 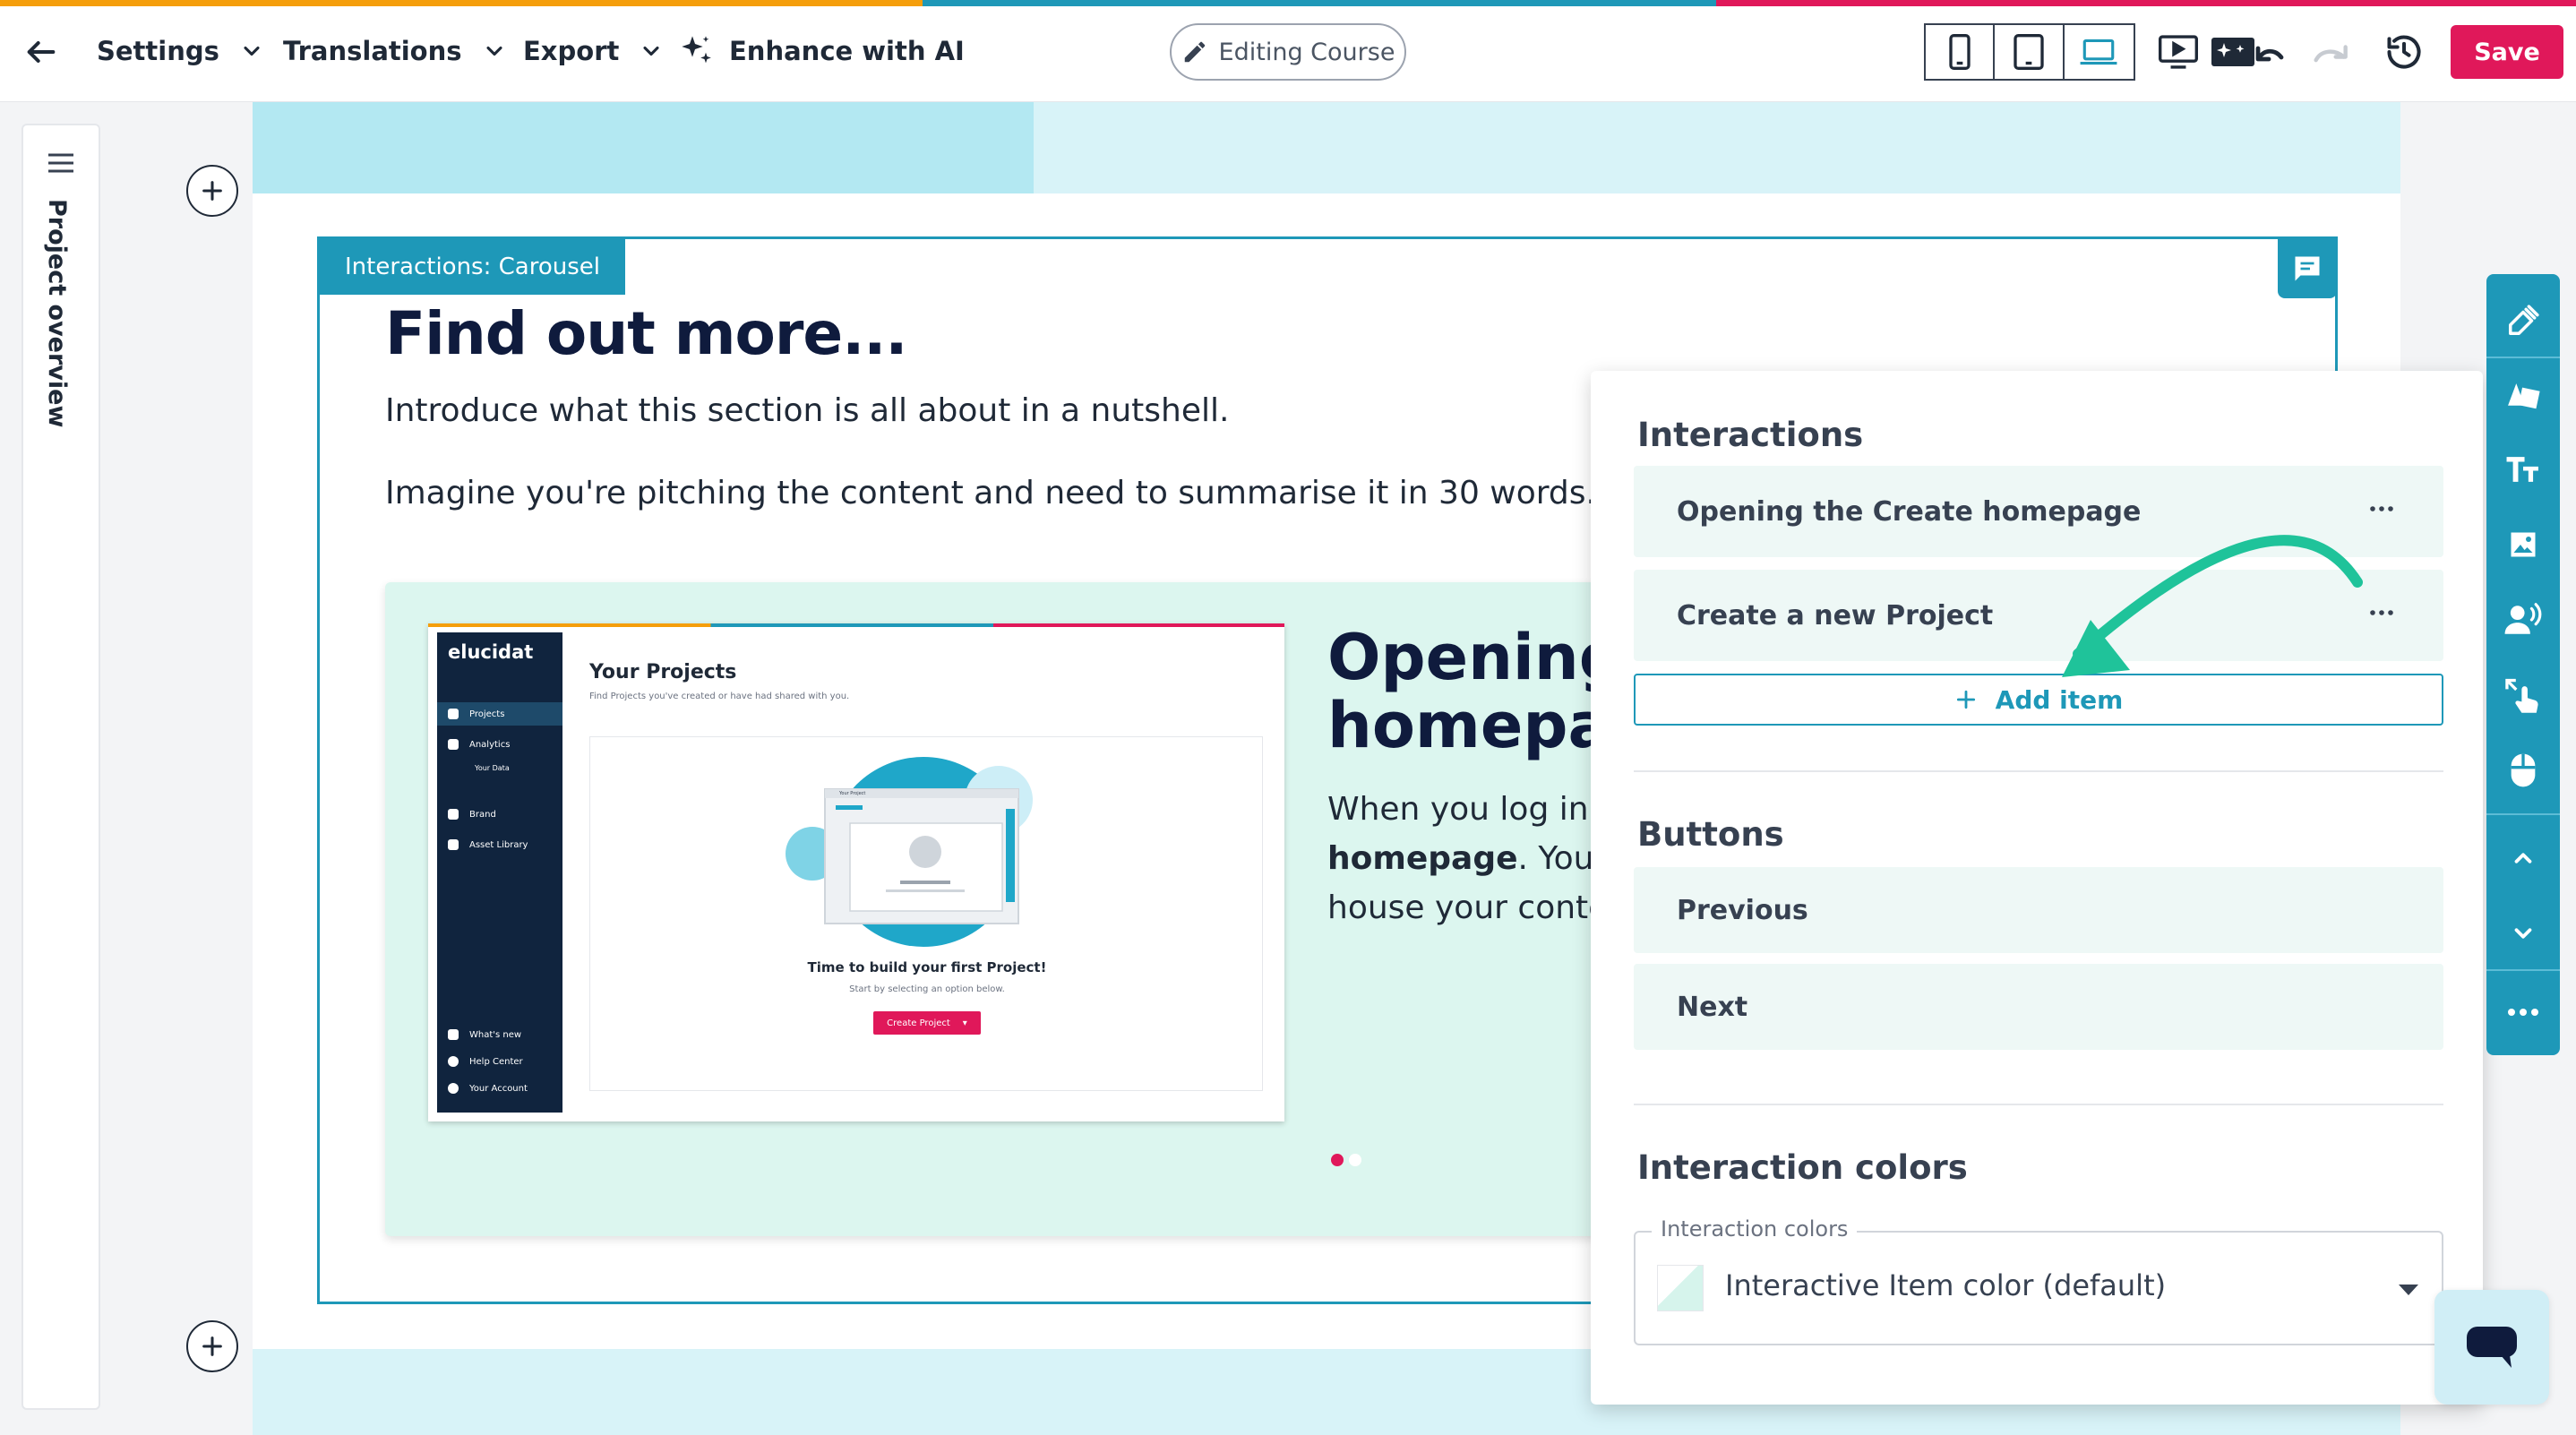 What do you see at coordinates (1802, 1167) in the screenshot?
I see `interaction-colors-heading: Interaction colors` at bounding box center [1802, 1167].